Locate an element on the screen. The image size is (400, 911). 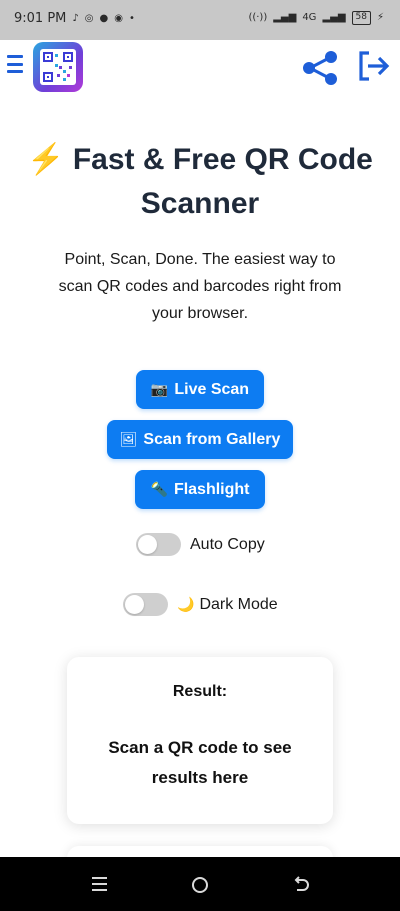
status-left: 9:01 PM ♪ ◎ ● ◉ • is located at coordinates (74, 18).